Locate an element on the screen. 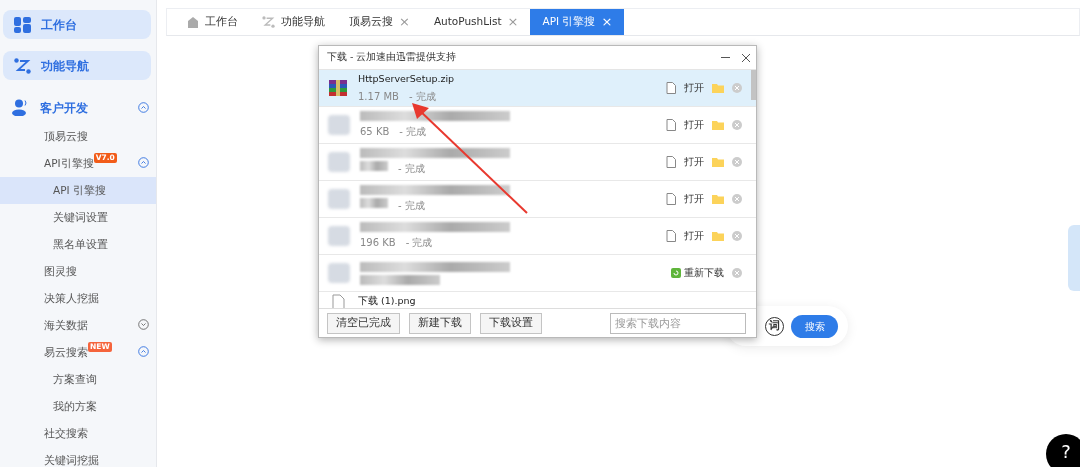  close-icon is located at coordinates (745, 57).